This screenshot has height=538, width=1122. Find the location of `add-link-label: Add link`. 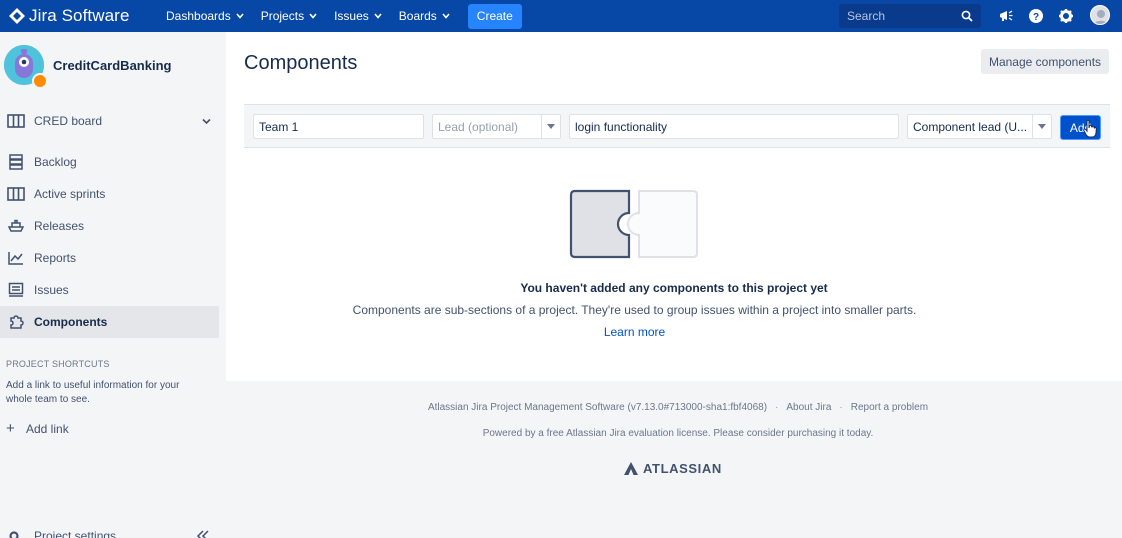

add-link-label: Add link is located at coordinates (47, 428).